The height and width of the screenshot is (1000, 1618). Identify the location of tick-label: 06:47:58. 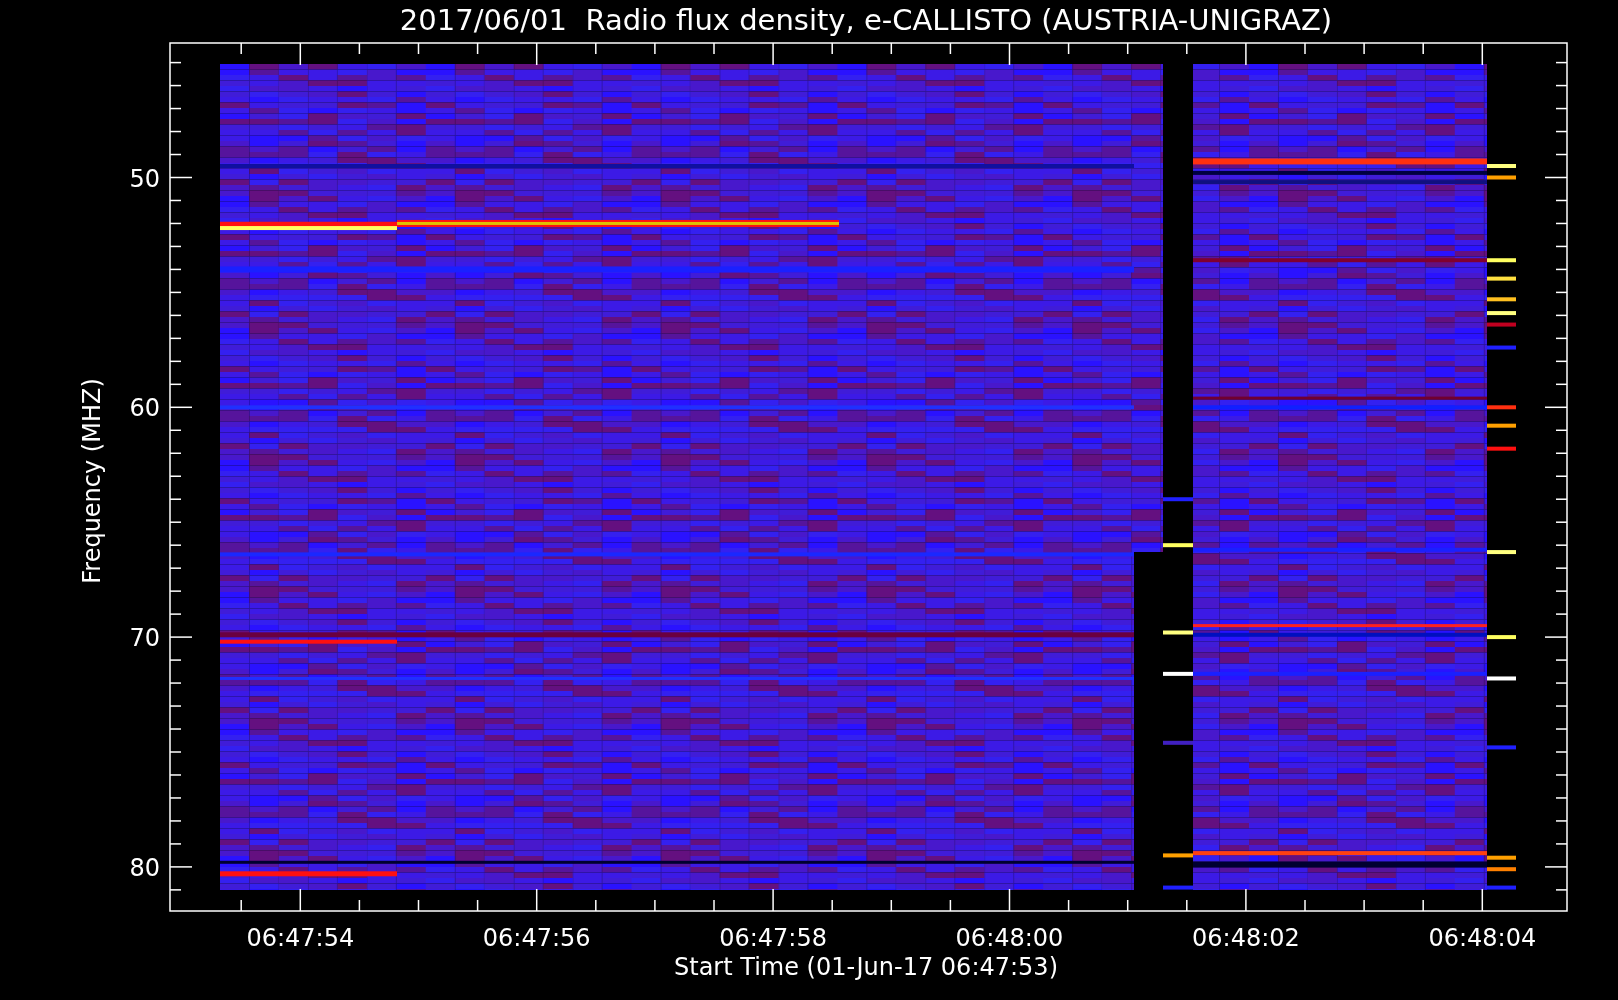
(773, 938).